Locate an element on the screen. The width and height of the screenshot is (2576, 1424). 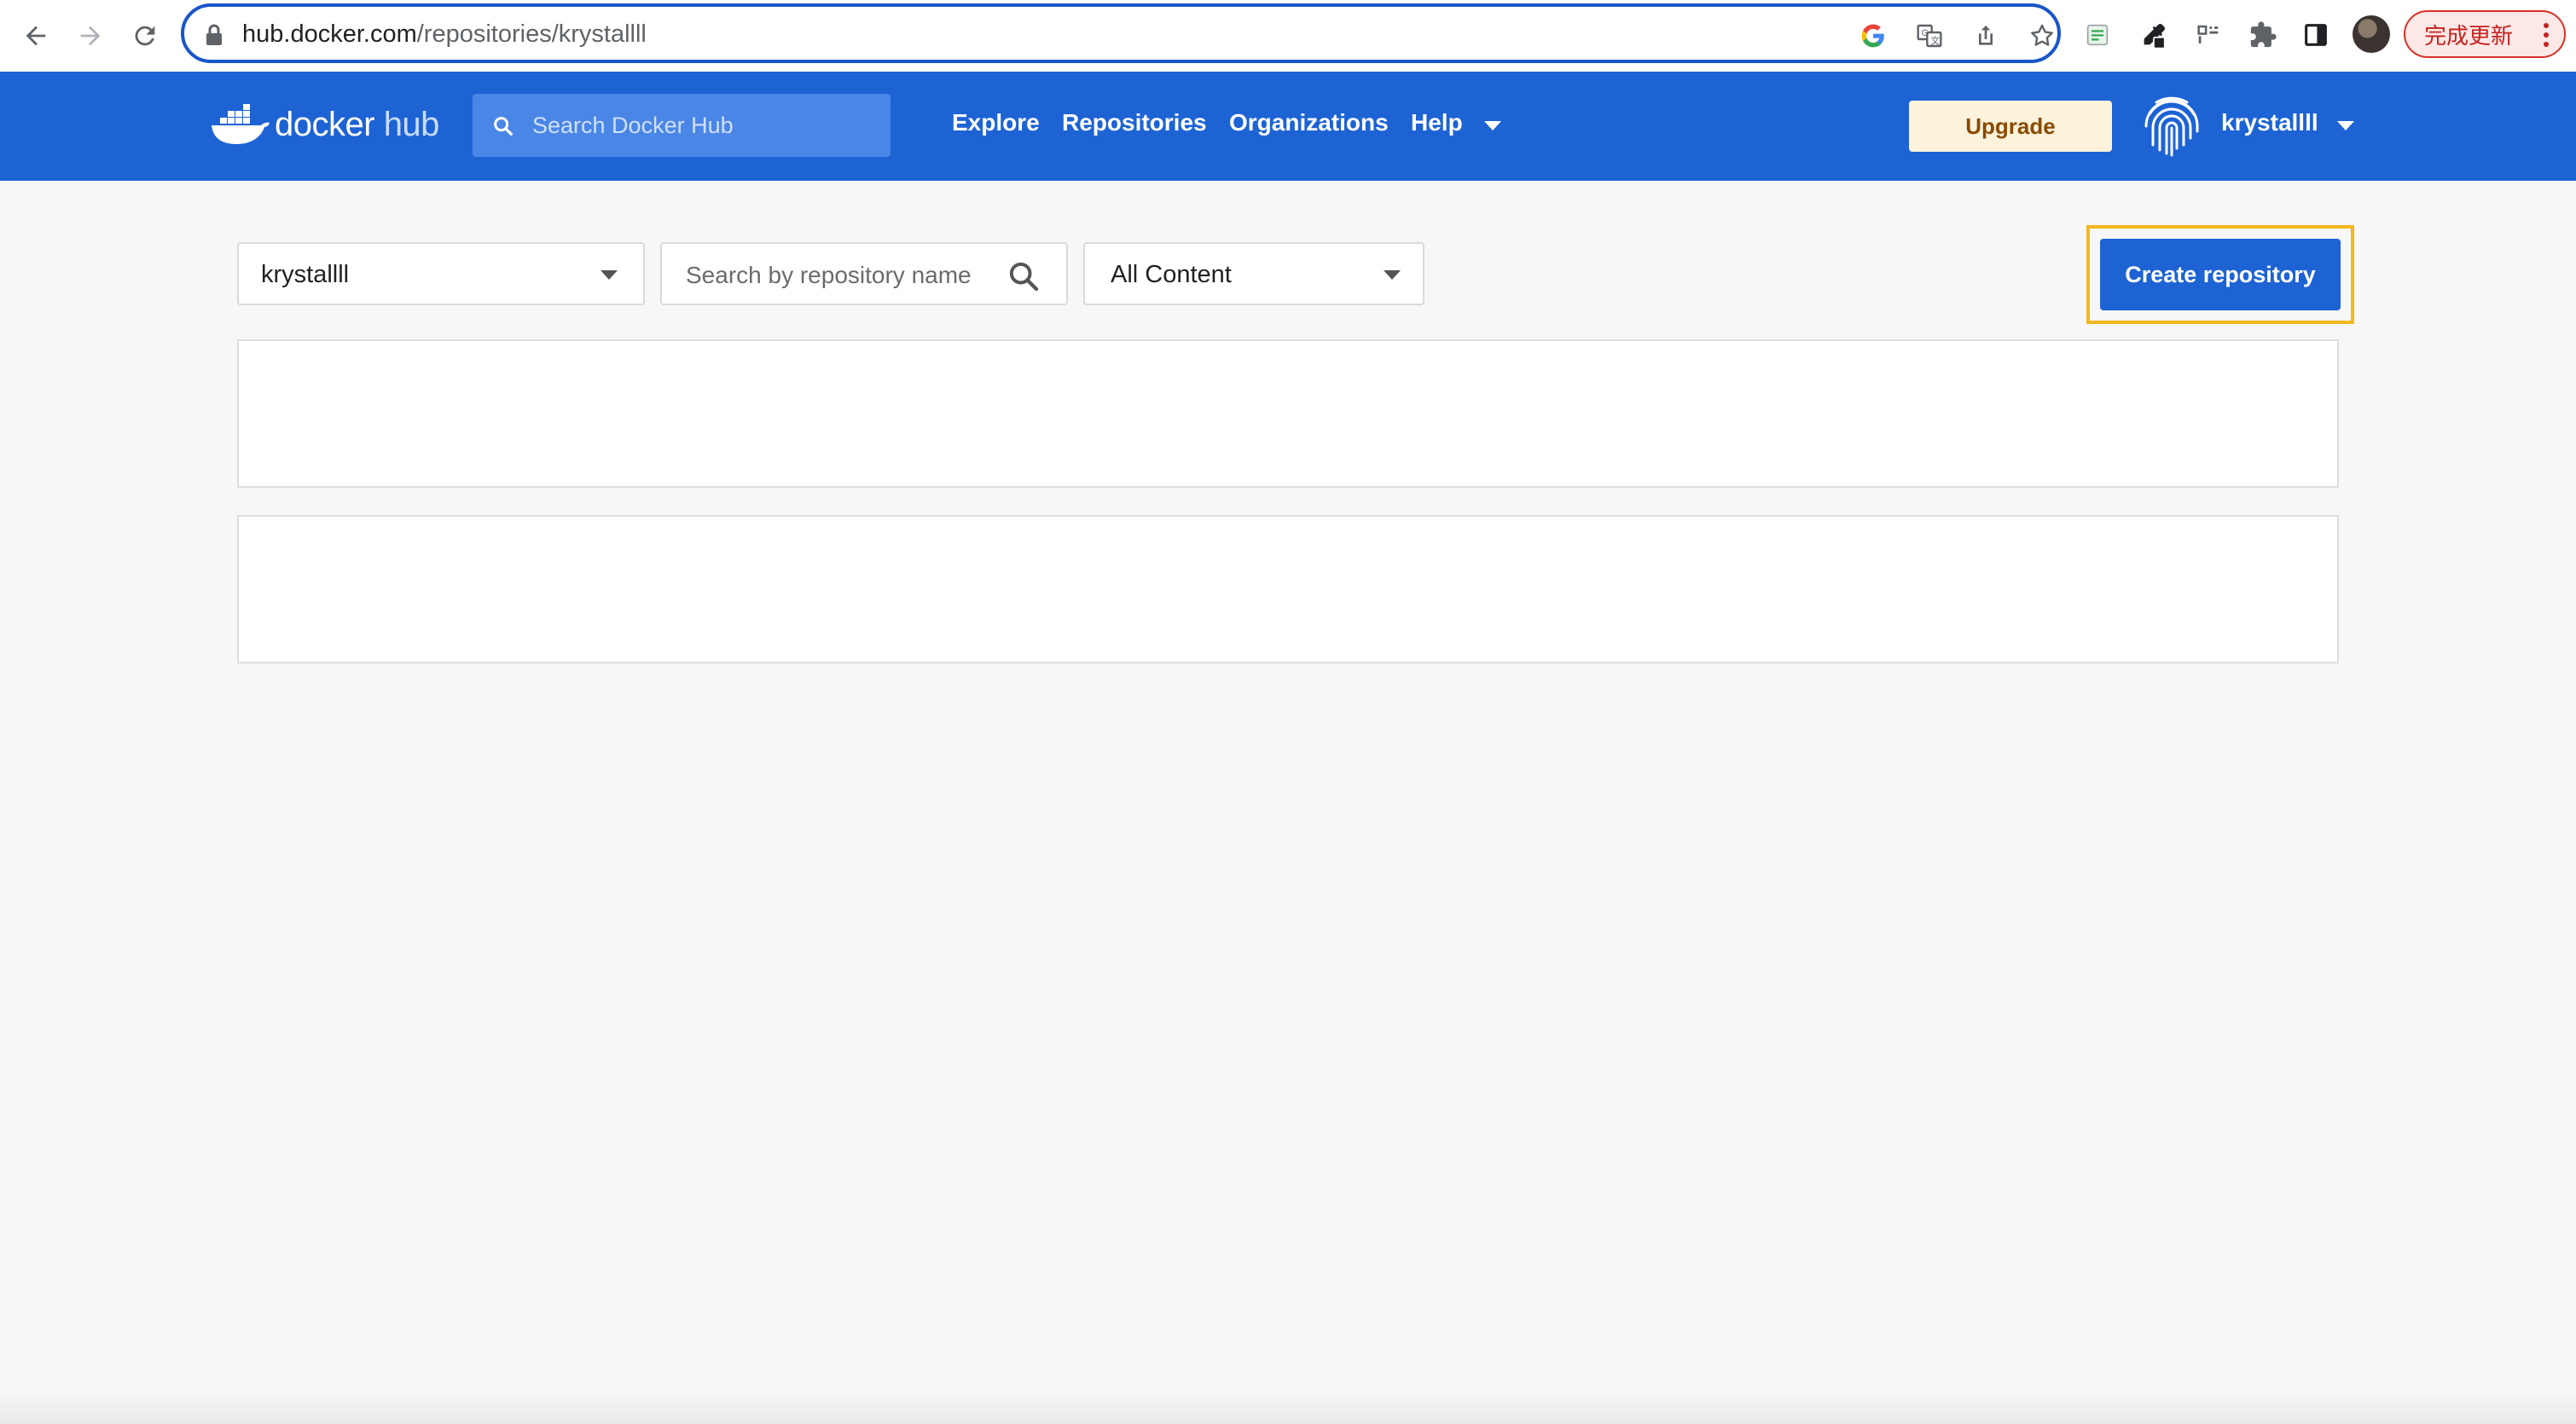
kebab-menu-icon is located at coordinates (2546, 35).